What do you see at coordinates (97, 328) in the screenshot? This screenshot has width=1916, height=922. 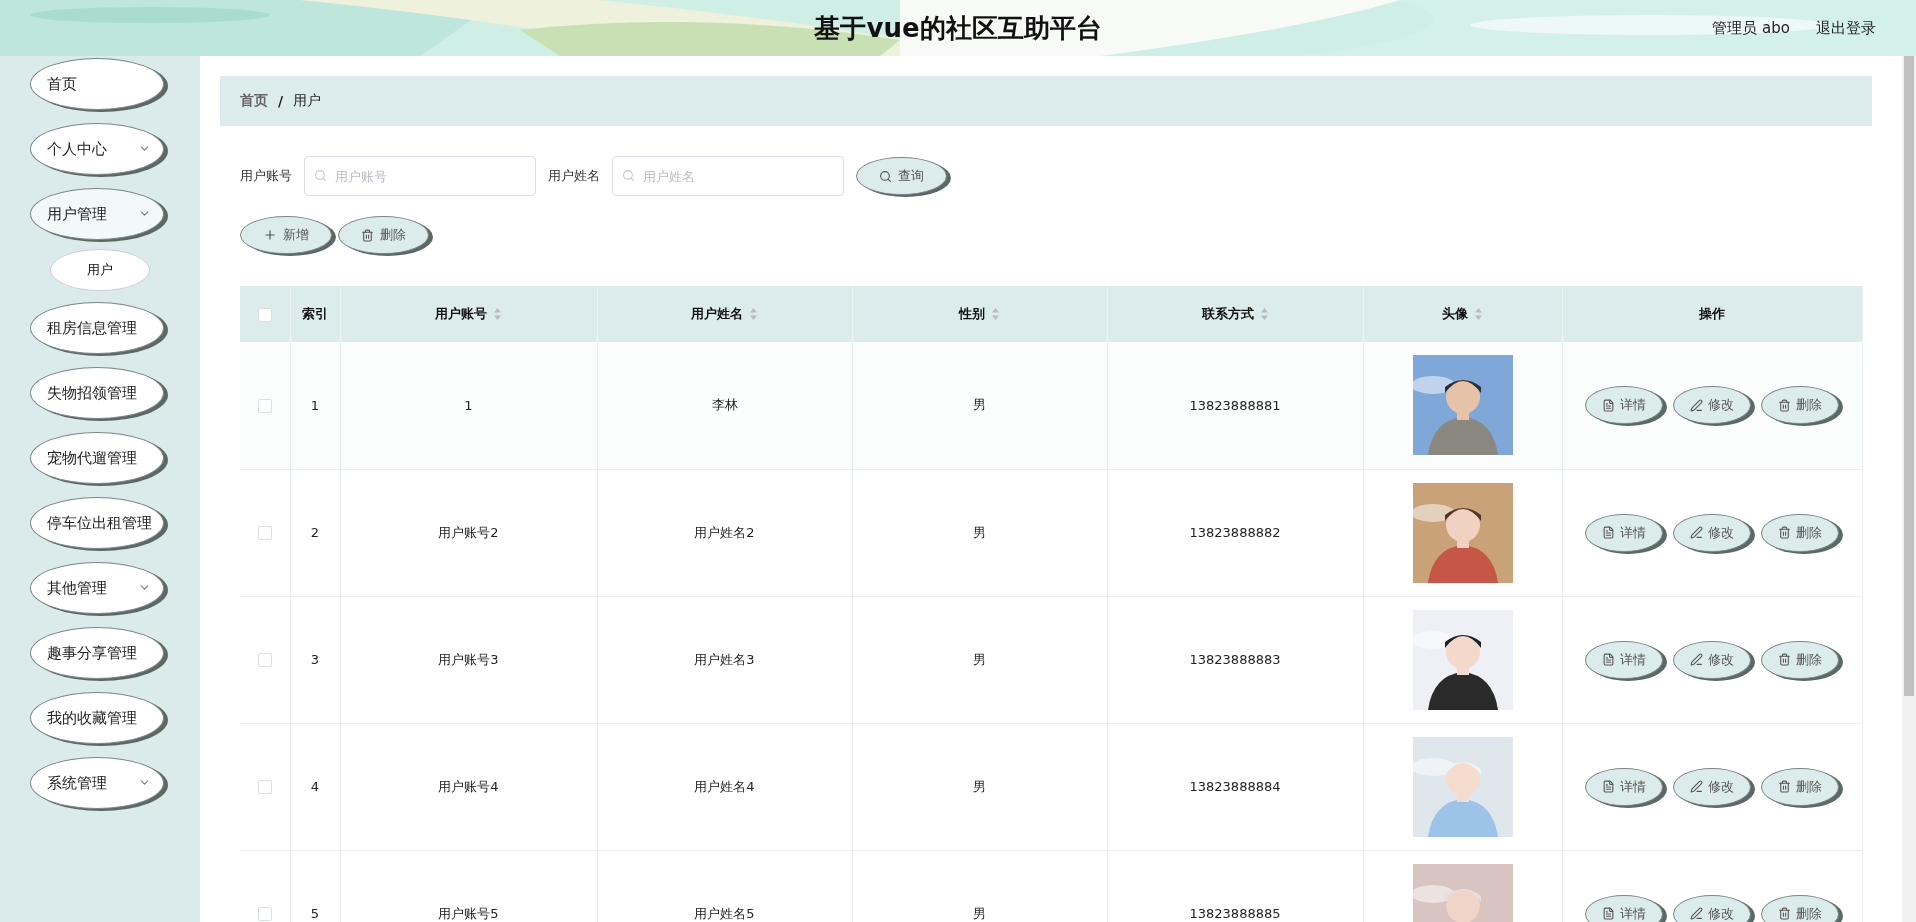 I see `menu-item: 租房信息管理` at bounding box center [97, 328].